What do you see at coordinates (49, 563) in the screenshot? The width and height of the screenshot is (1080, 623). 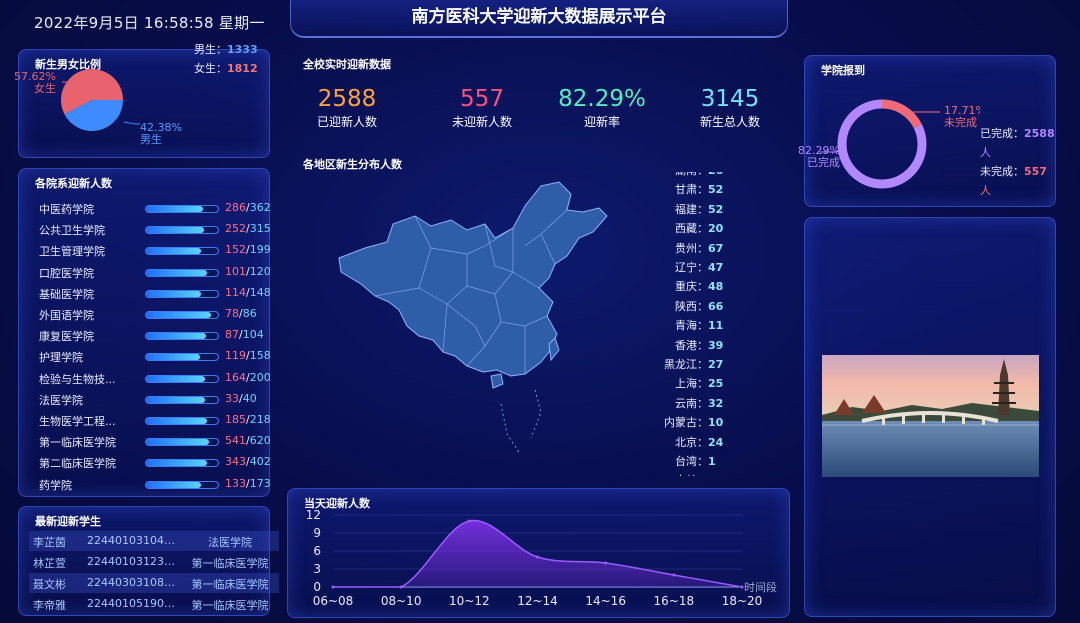 I see `student-name: 林芷萱` at bounding box center [49, 563].